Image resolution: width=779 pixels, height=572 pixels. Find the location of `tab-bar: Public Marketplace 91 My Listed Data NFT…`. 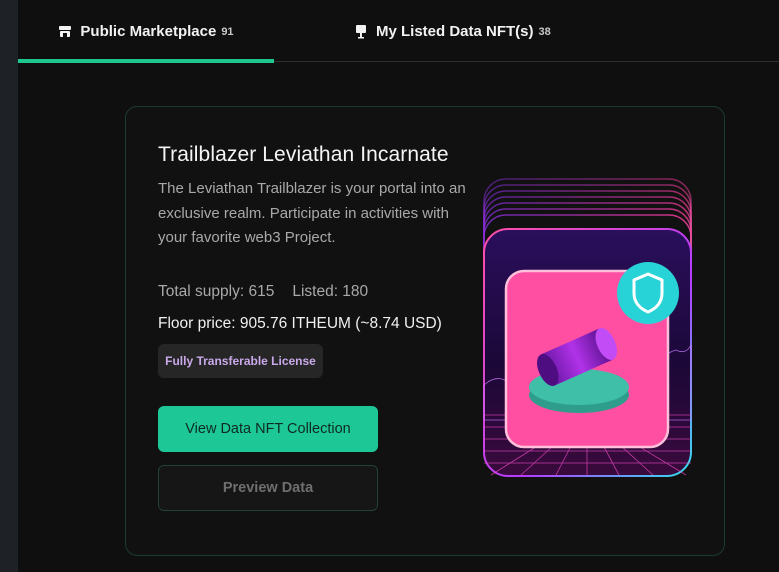

tab-bar: Public Marketplace 91 My Listed Data NFT… is located at coordinates (398, 31).